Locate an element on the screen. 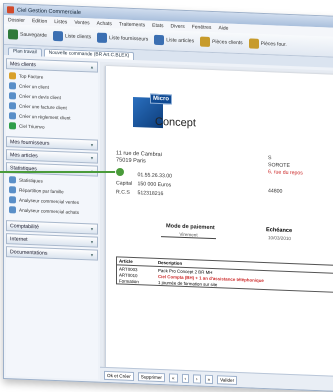 The width and height of the screenshot is (333, 392). articles-icon is located at coordinates (159, 40).